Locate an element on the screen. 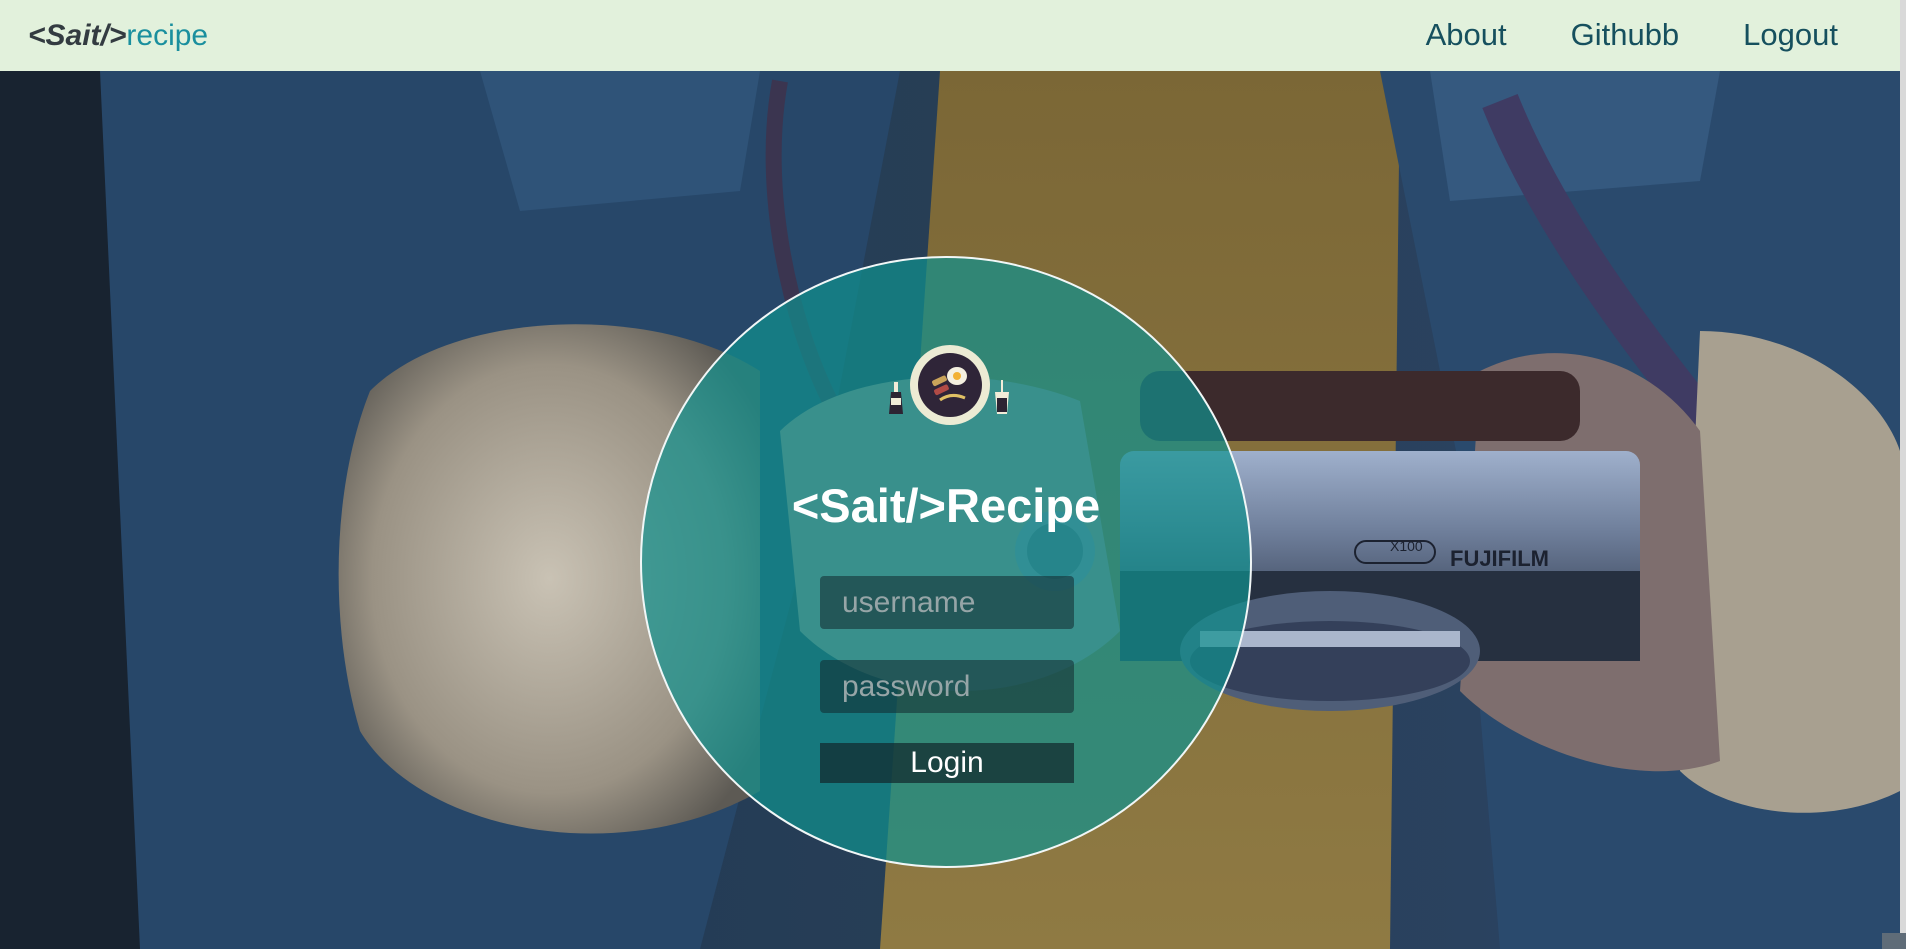 The image size is (1906, 949). food-plate-icon is located at coordinates (950, 385).